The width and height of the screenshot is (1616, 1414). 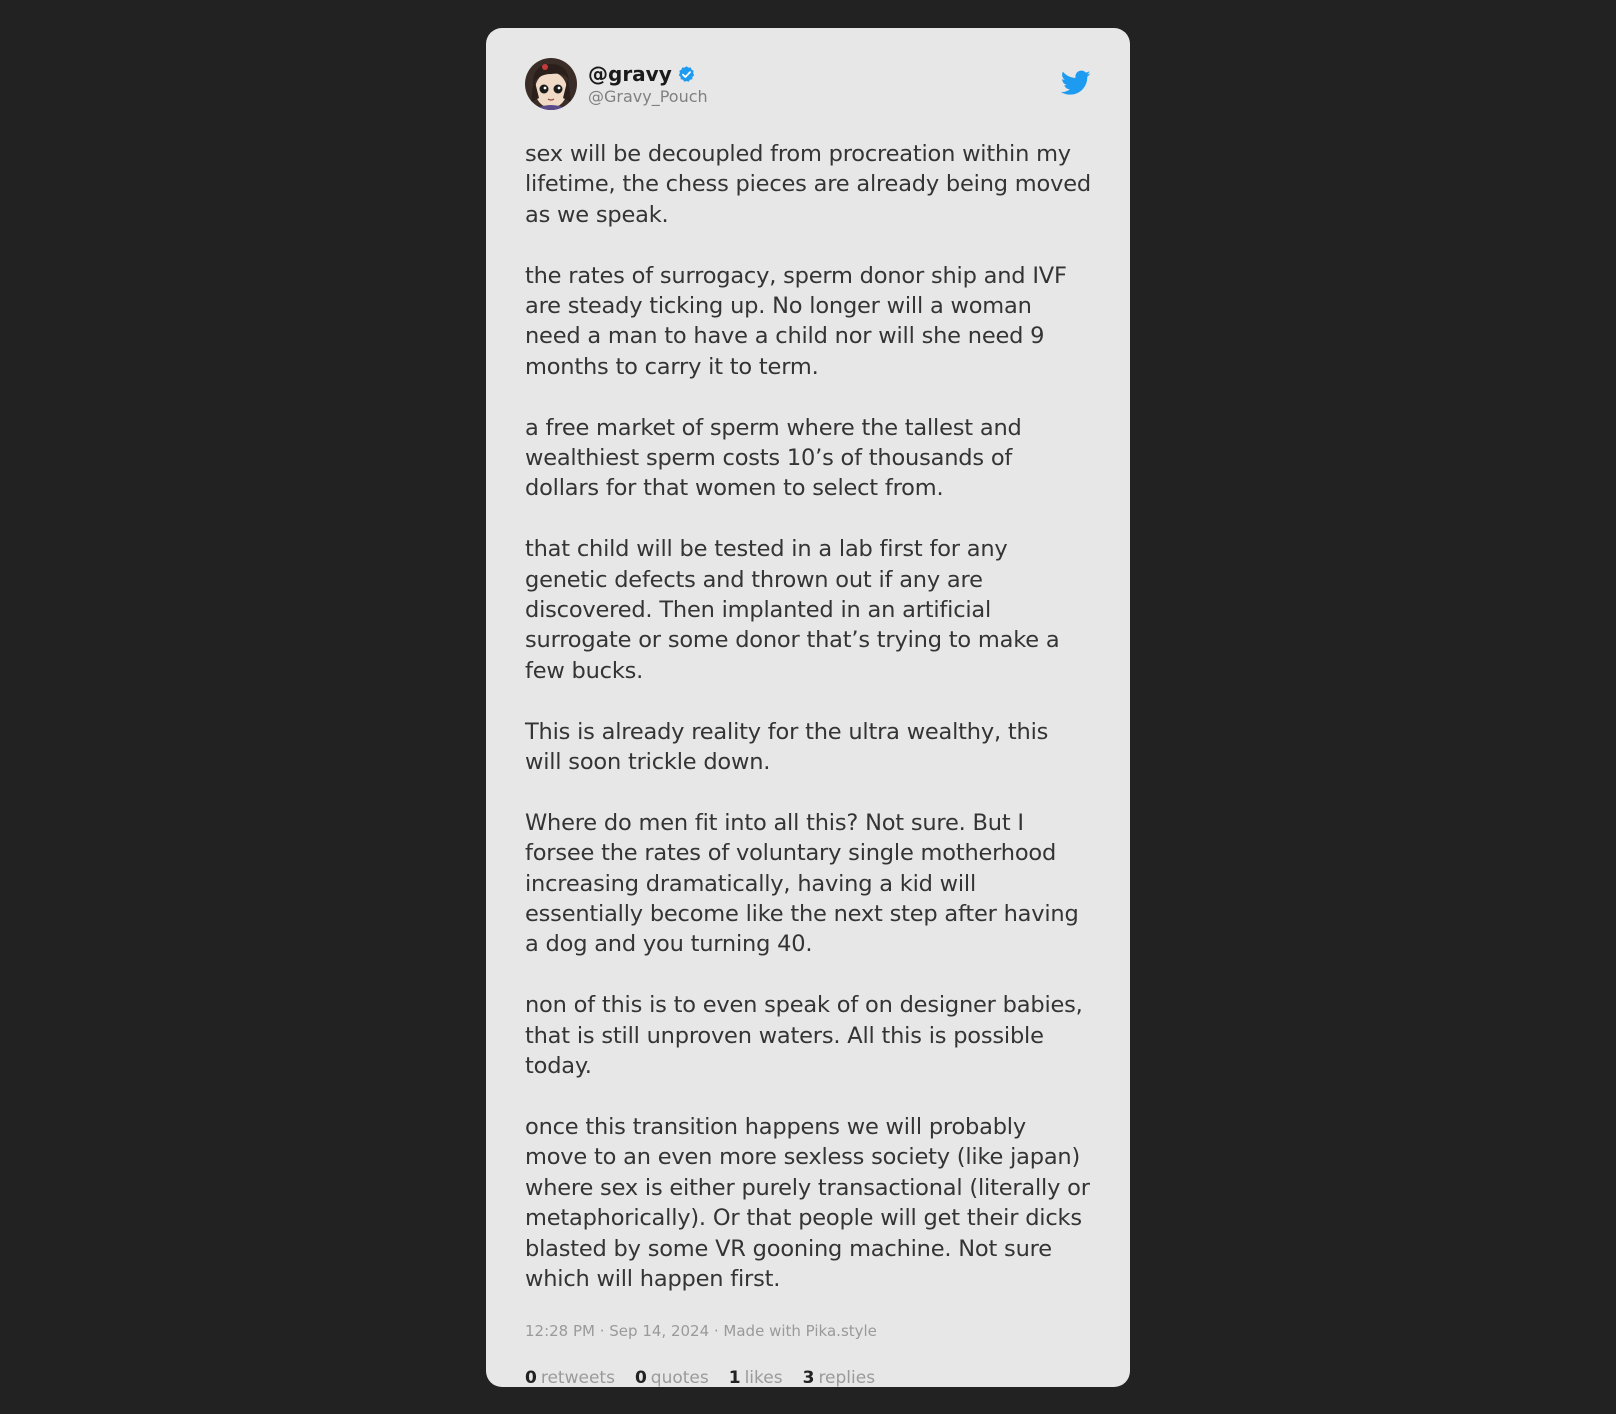 I want to click on stat-label: likes, so click(x=763, y=1378).